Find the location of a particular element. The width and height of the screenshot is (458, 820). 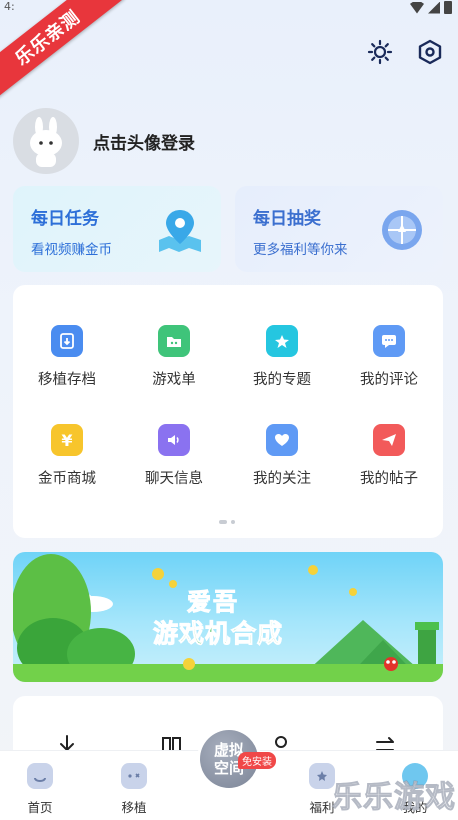

daily-task-card: 每日任务 看视频赚金币 is located at coordinates (117, 229).